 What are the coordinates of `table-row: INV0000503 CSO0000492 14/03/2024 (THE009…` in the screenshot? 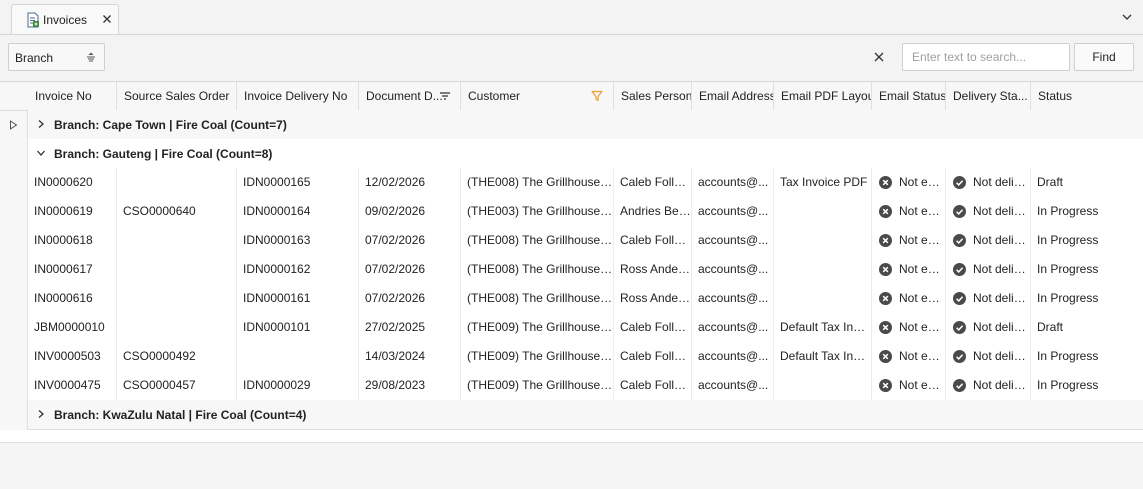 It's located at (585, 357).